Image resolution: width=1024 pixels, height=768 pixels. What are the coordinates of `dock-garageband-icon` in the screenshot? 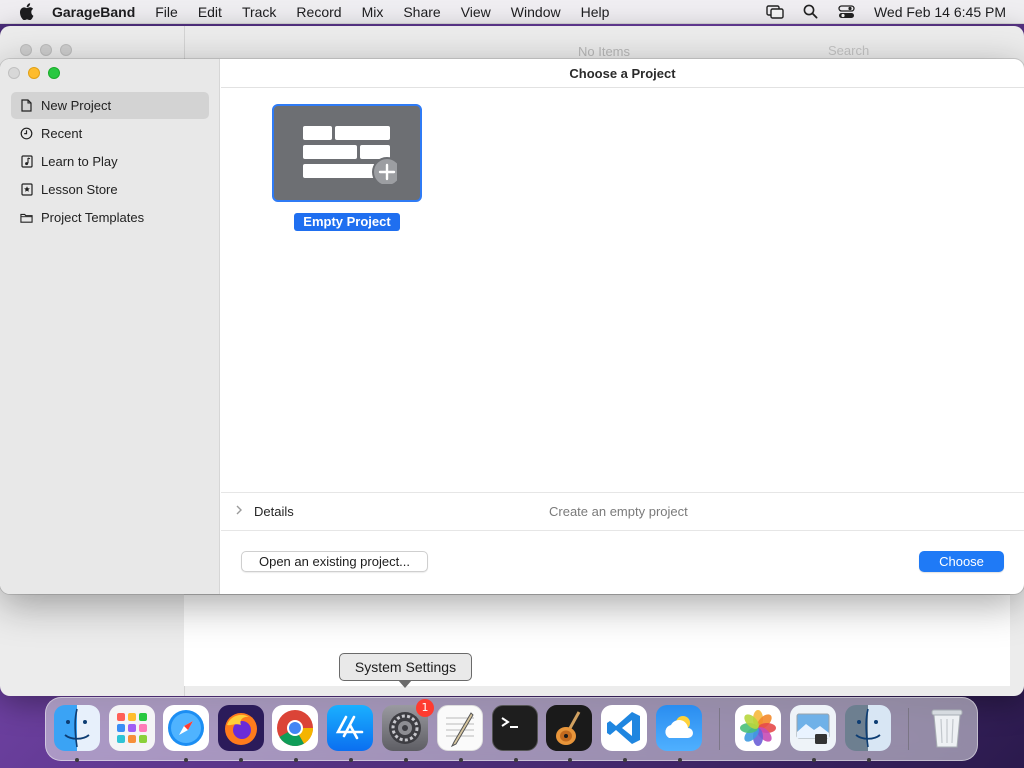 It's located at (569, 728).